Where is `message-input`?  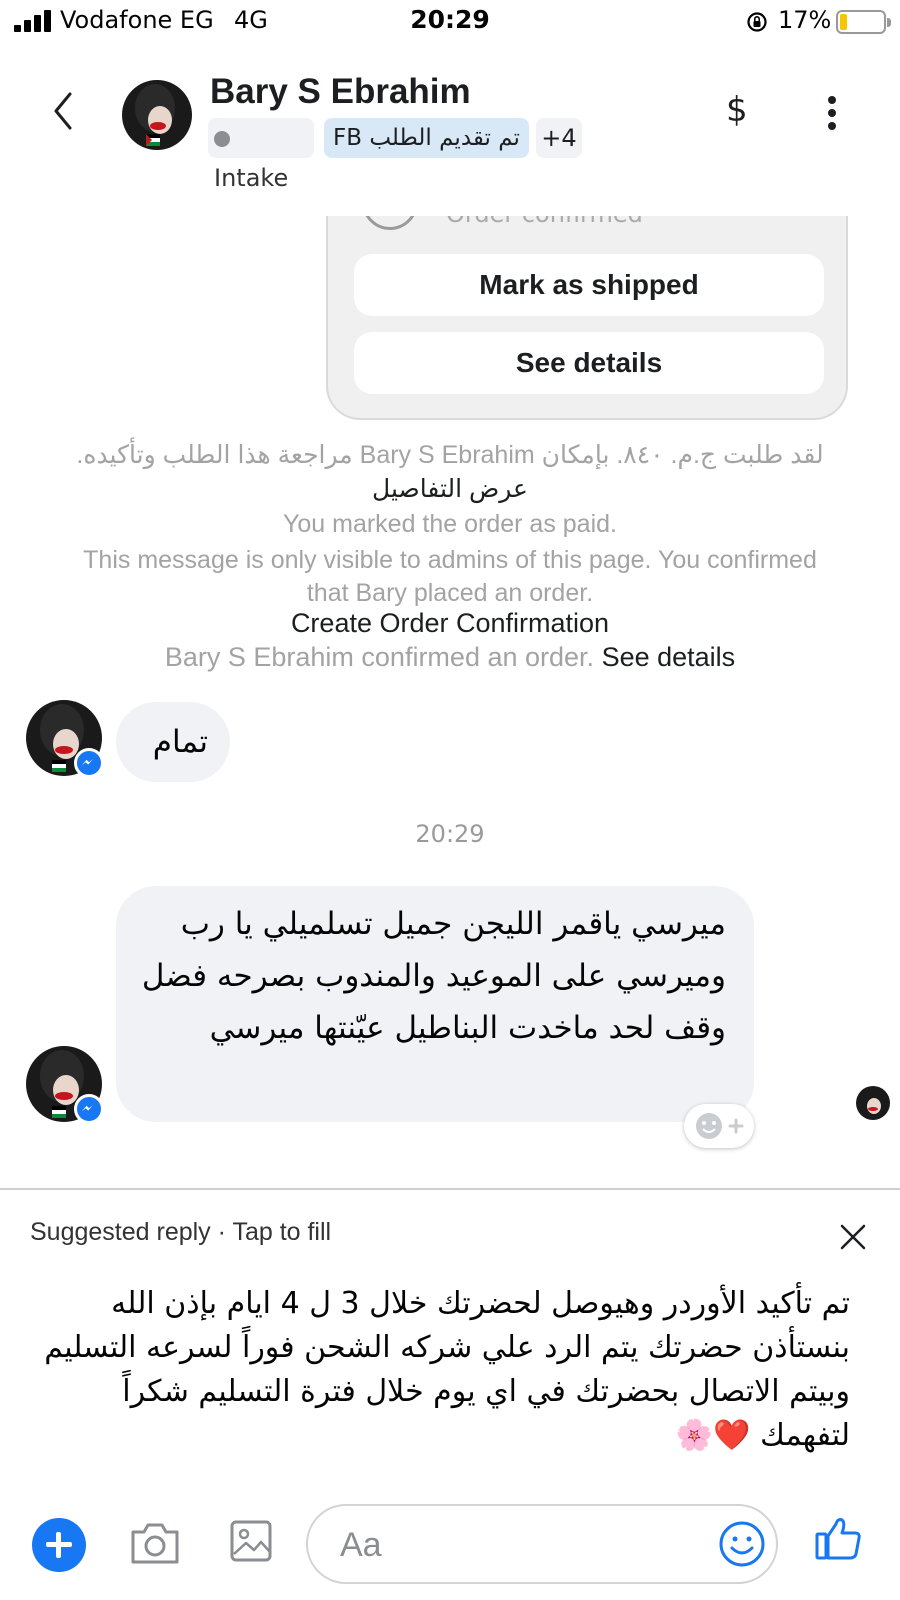 message-input is located at coordinates (520, 1545).